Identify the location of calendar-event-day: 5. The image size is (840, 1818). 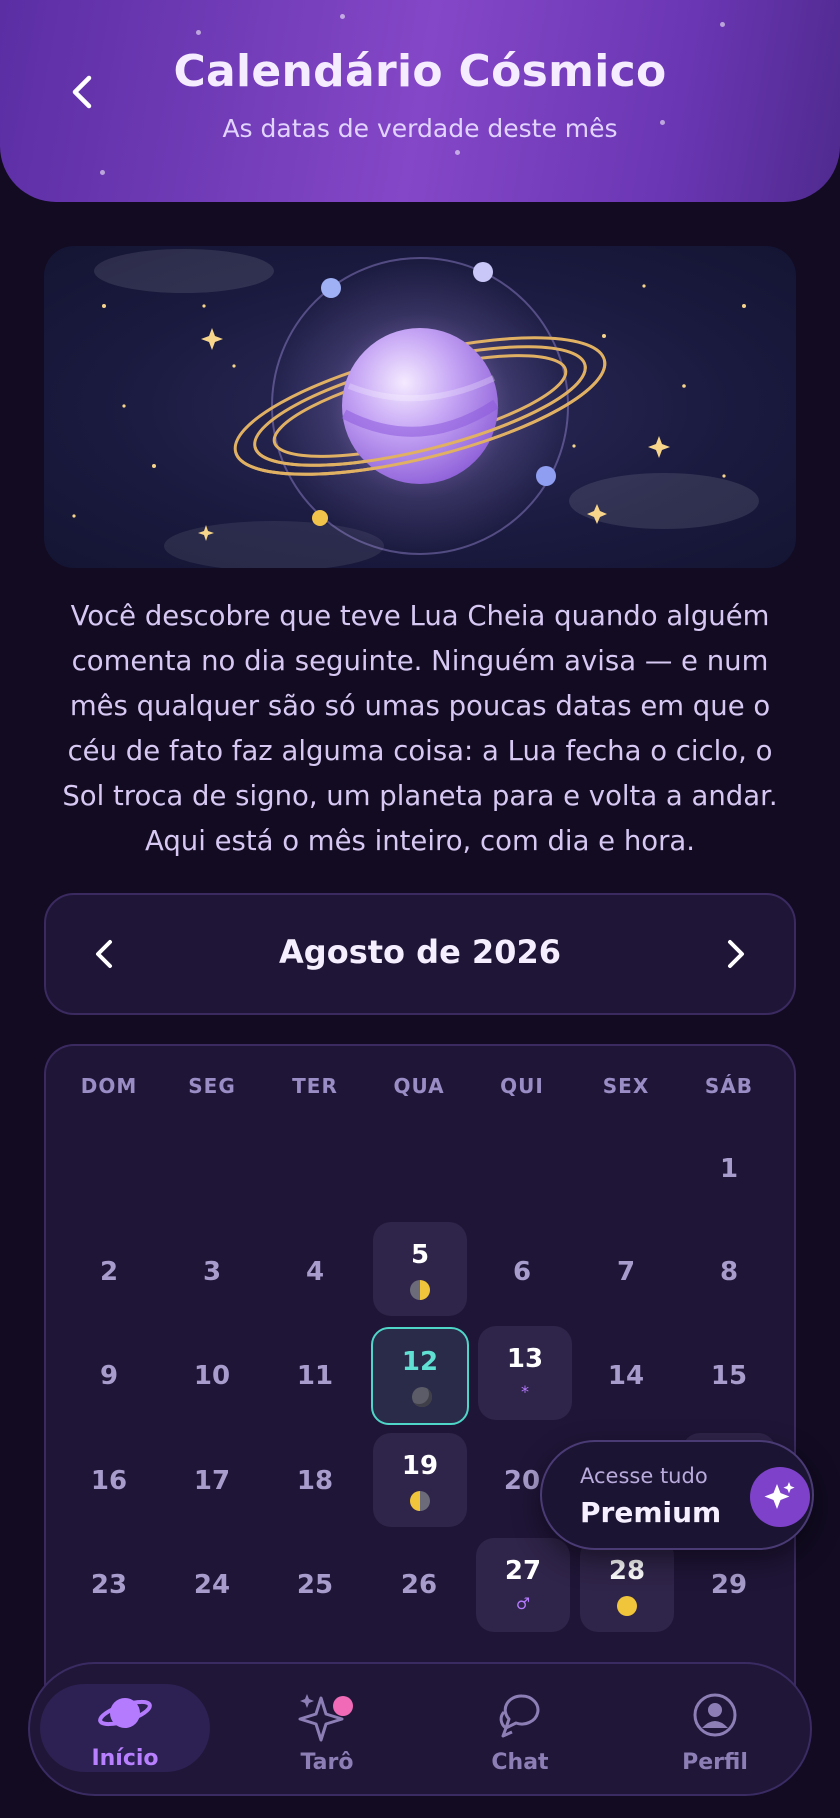
(420, 1269).